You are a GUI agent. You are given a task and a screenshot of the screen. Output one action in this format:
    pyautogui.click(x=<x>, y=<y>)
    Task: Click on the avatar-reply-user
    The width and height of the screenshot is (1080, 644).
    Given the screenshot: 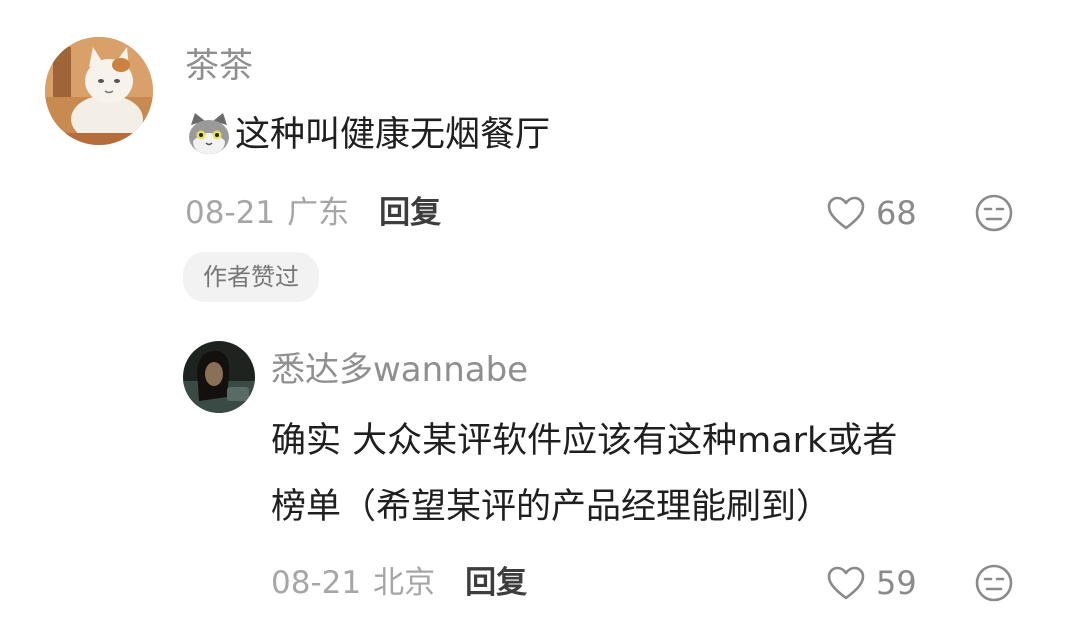 What is the action you would take?
    pyautogui.click(x=219, y=377)
    